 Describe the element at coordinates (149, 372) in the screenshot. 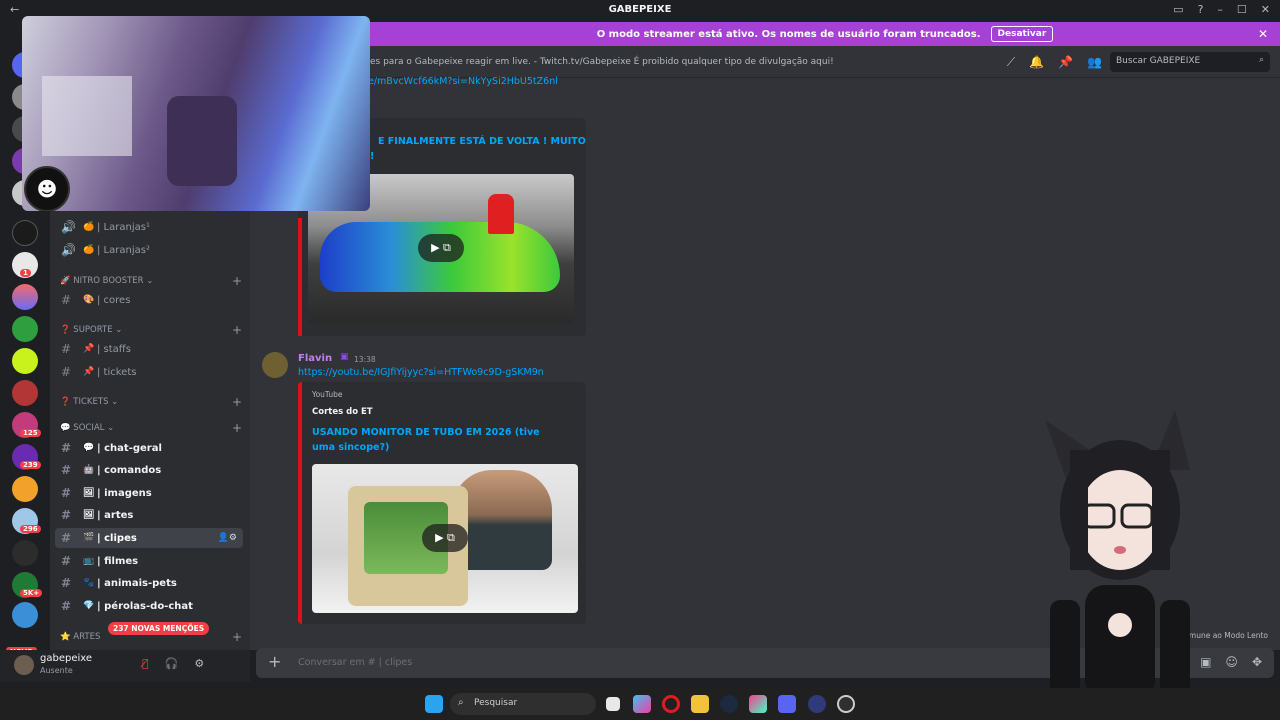

I see `channel-item: # 📌 | tickets` at that location.